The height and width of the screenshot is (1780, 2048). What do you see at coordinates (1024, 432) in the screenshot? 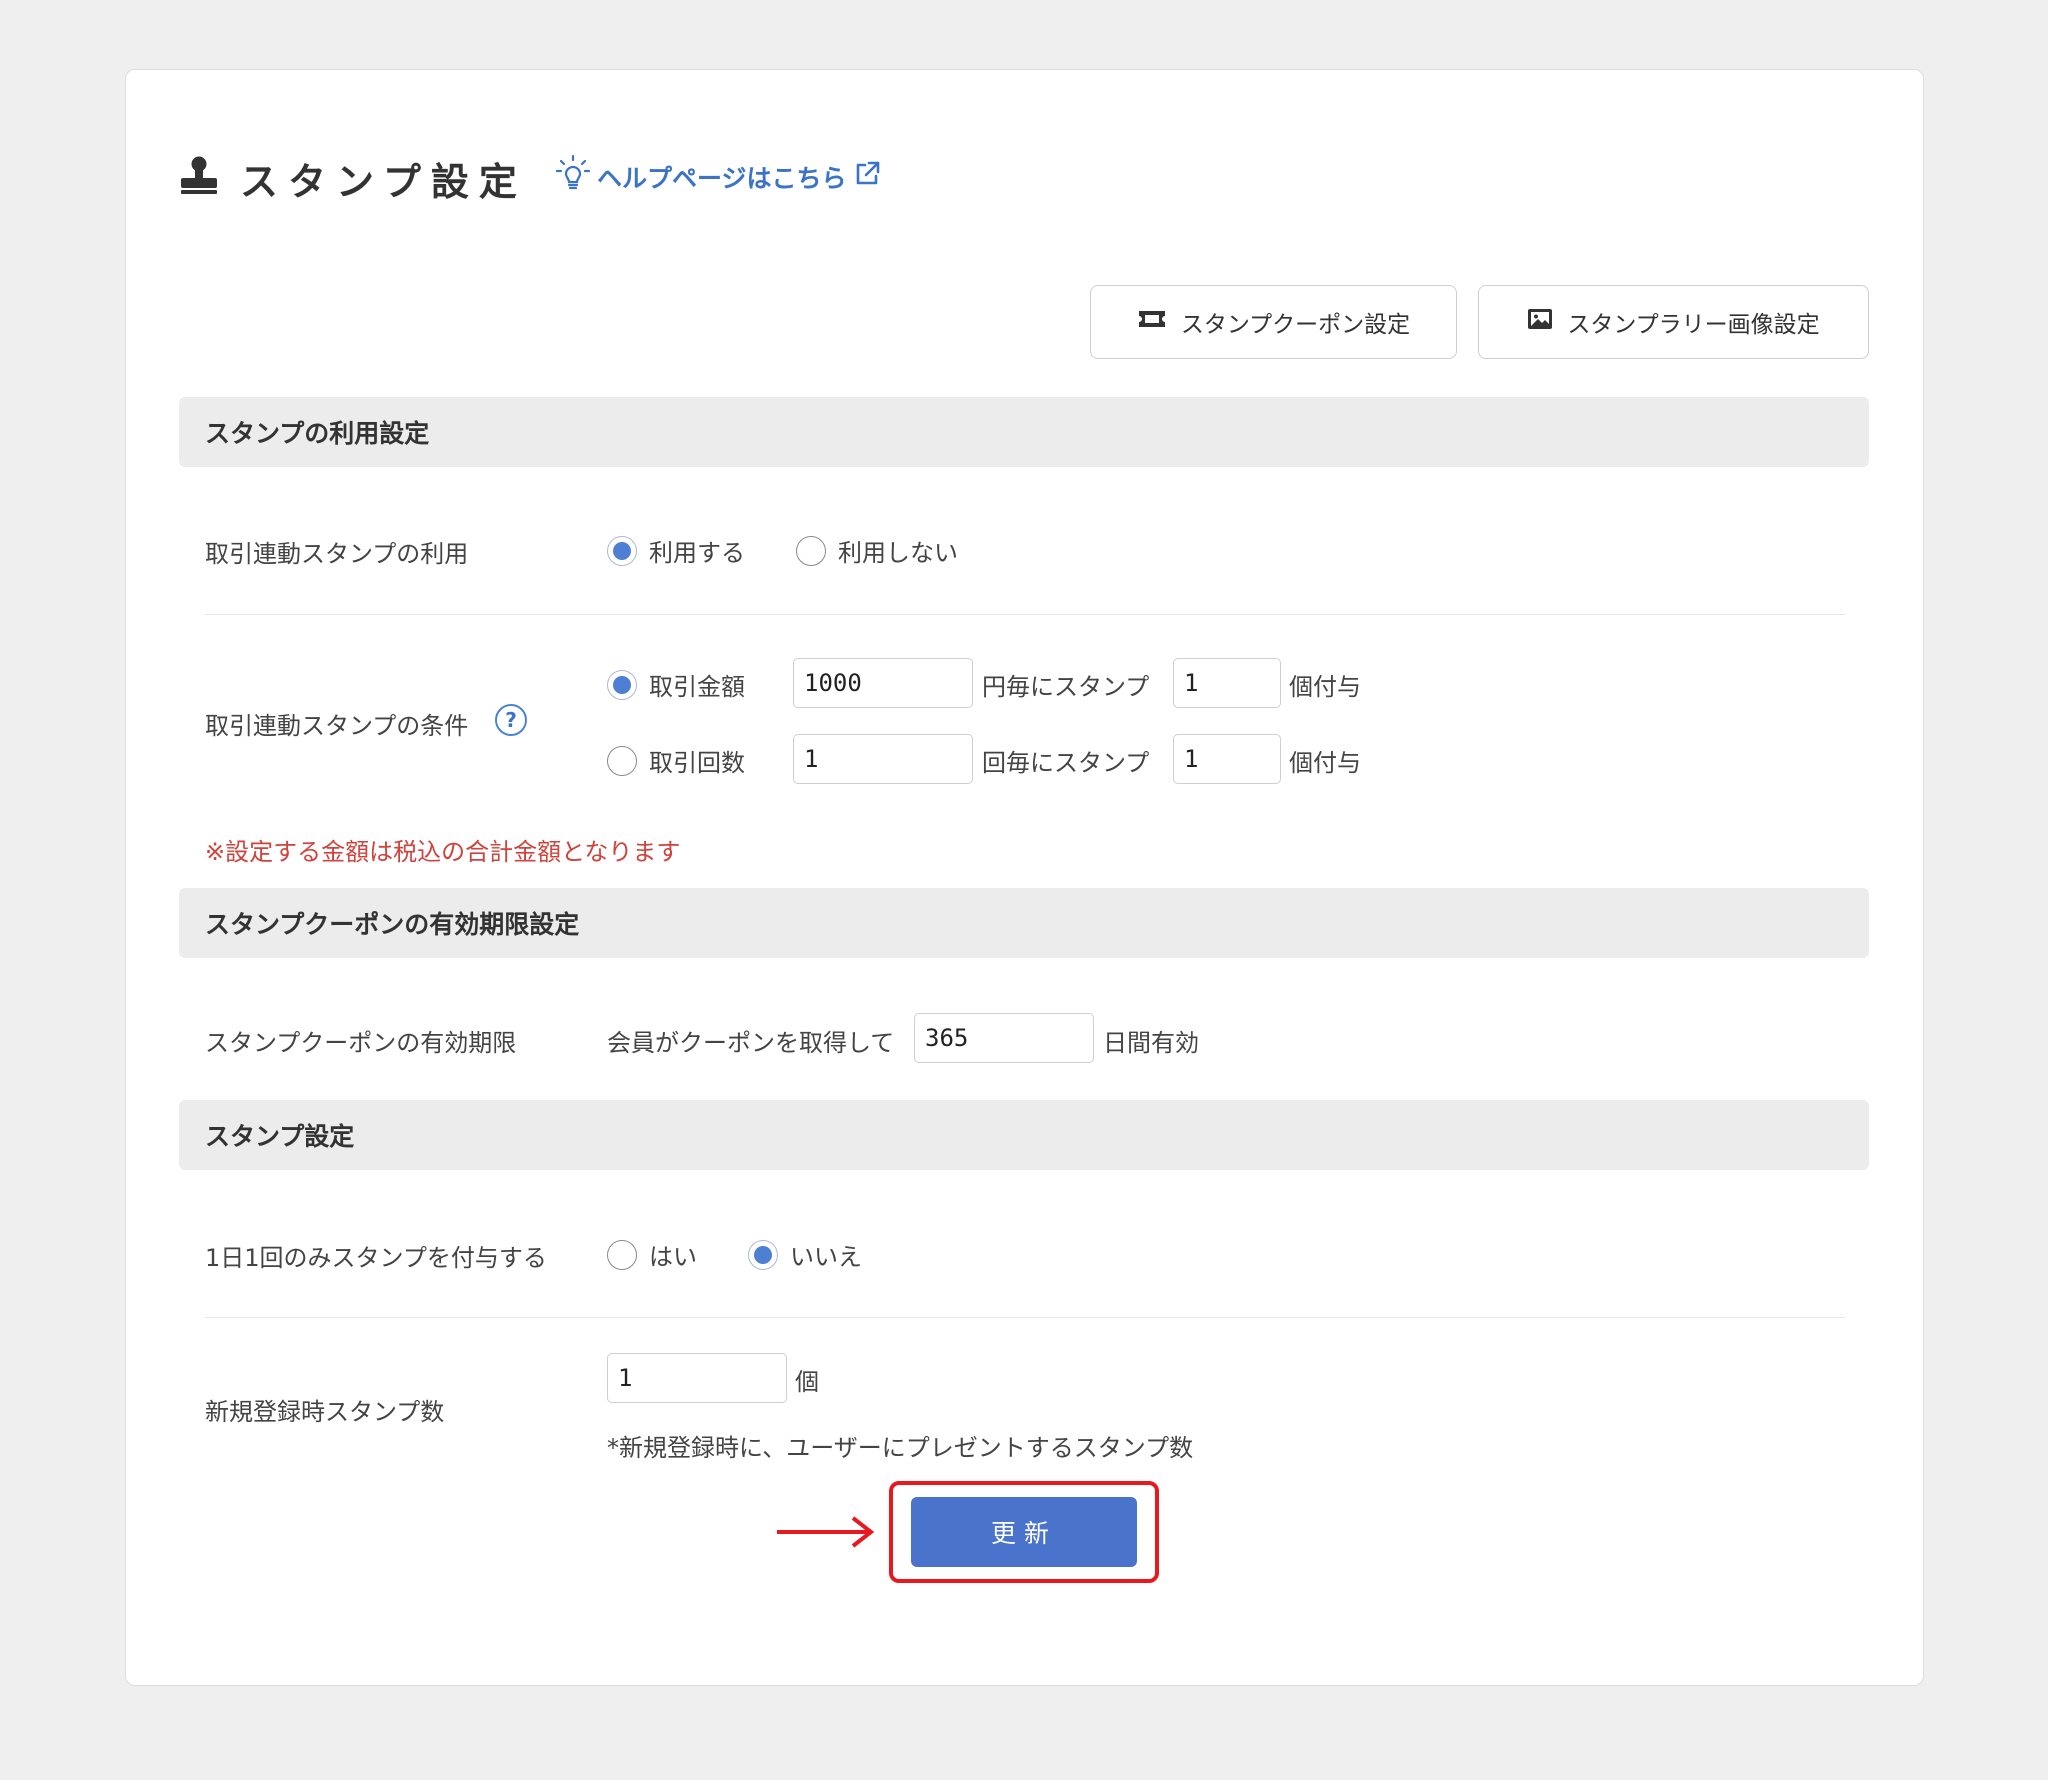
I see `section-heading-usage: スタンプの利用設定` at bounding box center [1024, 432].